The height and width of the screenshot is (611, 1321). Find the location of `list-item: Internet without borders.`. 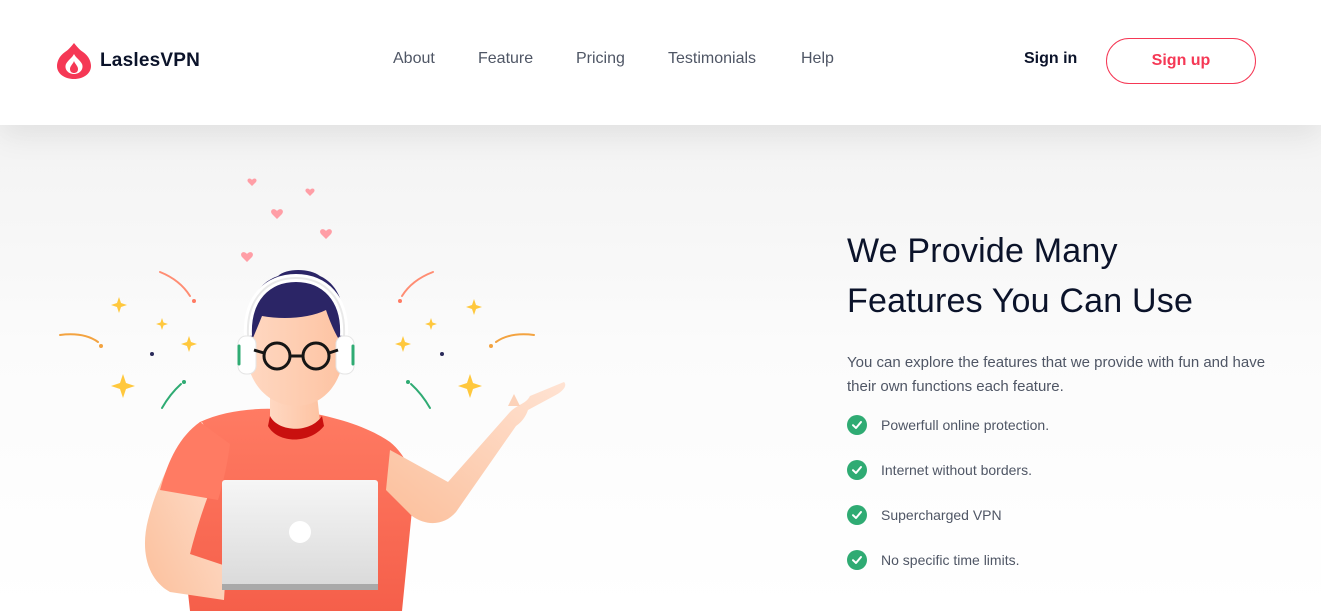

list-item: Internet without borders. is located at coordinates (948, 470).